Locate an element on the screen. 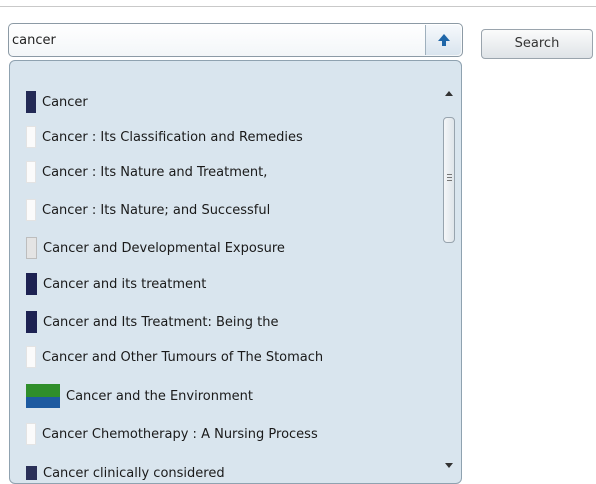  list-item-label: Cancer Chemotherapy : A Nursing Process is located at coordinates (180, 434).